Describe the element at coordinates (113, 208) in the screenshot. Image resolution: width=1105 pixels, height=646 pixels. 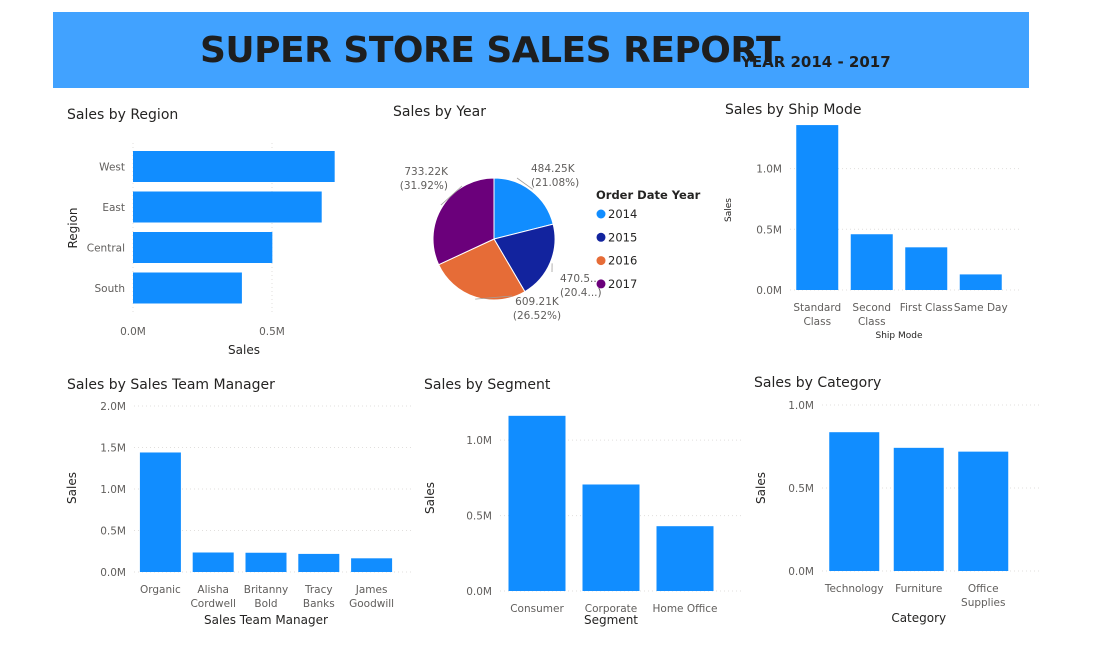
I see `region-category-label: East` at that location.